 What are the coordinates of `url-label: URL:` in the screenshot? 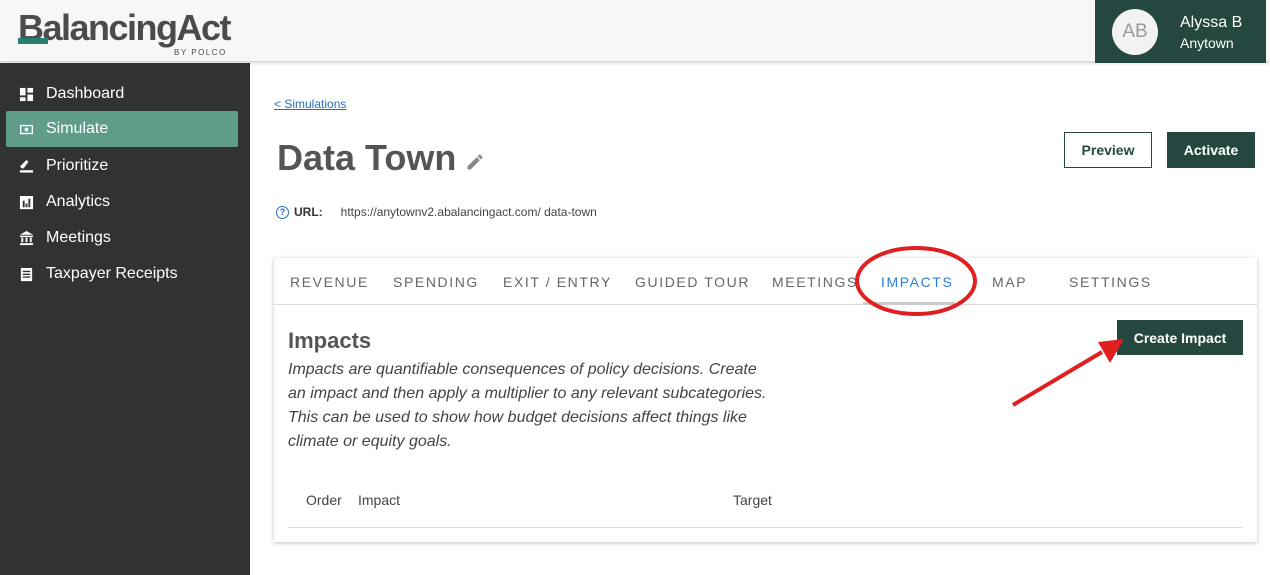 It's located at (308, 212).